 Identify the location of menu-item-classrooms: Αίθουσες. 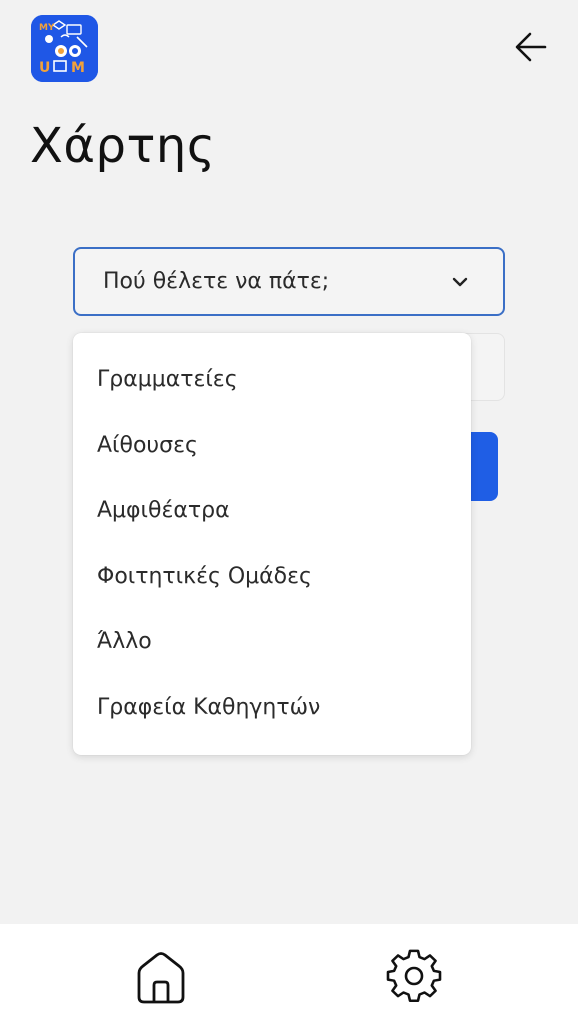
(272, 446).